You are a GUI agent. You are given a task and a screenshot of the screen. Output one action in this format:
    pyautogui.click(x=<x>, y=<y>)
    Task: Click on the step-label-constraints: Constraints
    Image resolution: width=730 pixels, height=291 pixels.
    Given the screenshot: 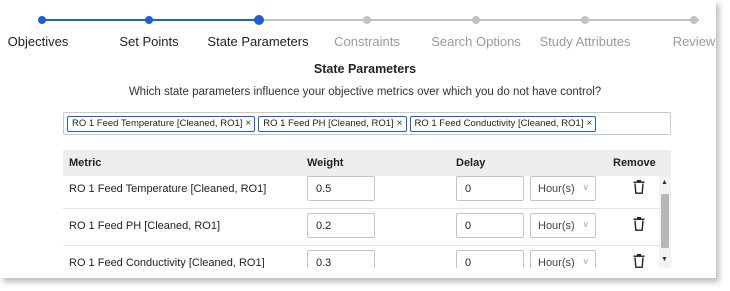 What is the action you would take?
    pyautogui.click(x=367, y=41)
    